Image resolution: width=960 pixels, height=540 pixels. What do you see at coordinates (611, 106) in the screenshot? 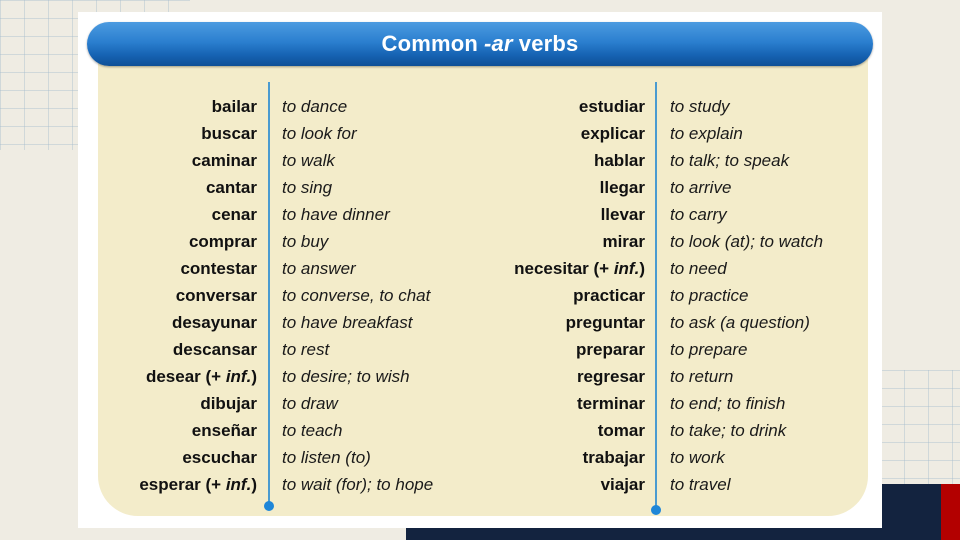
I see `verb-text: estudiar` at bounding box center [611, 106].